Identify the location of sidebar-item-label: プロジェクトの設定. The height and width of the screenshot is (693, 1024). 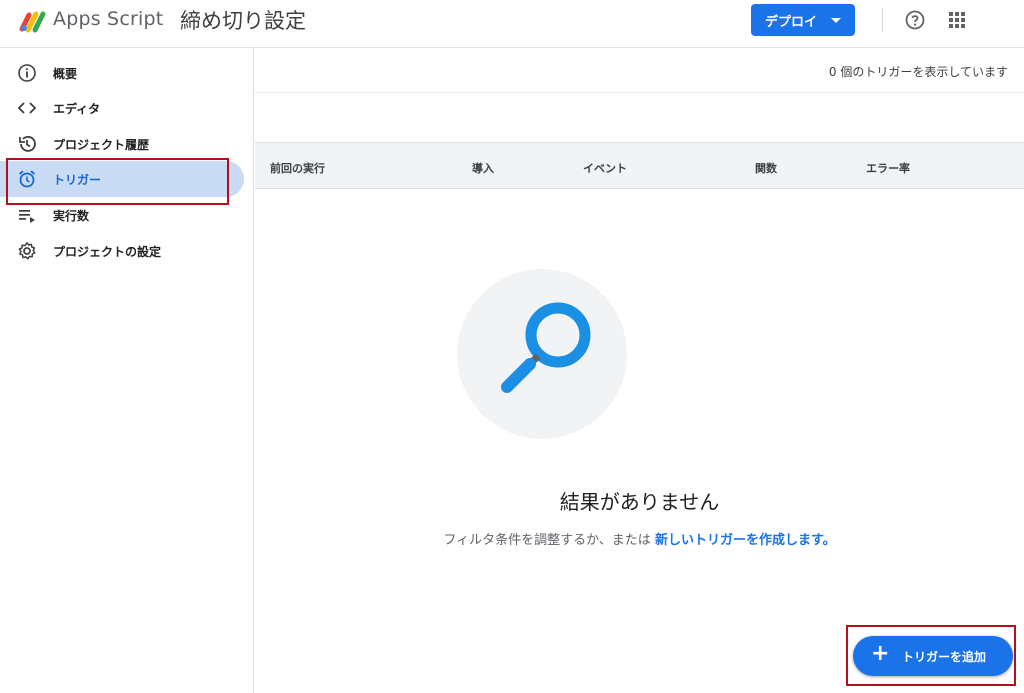
(107, 252).